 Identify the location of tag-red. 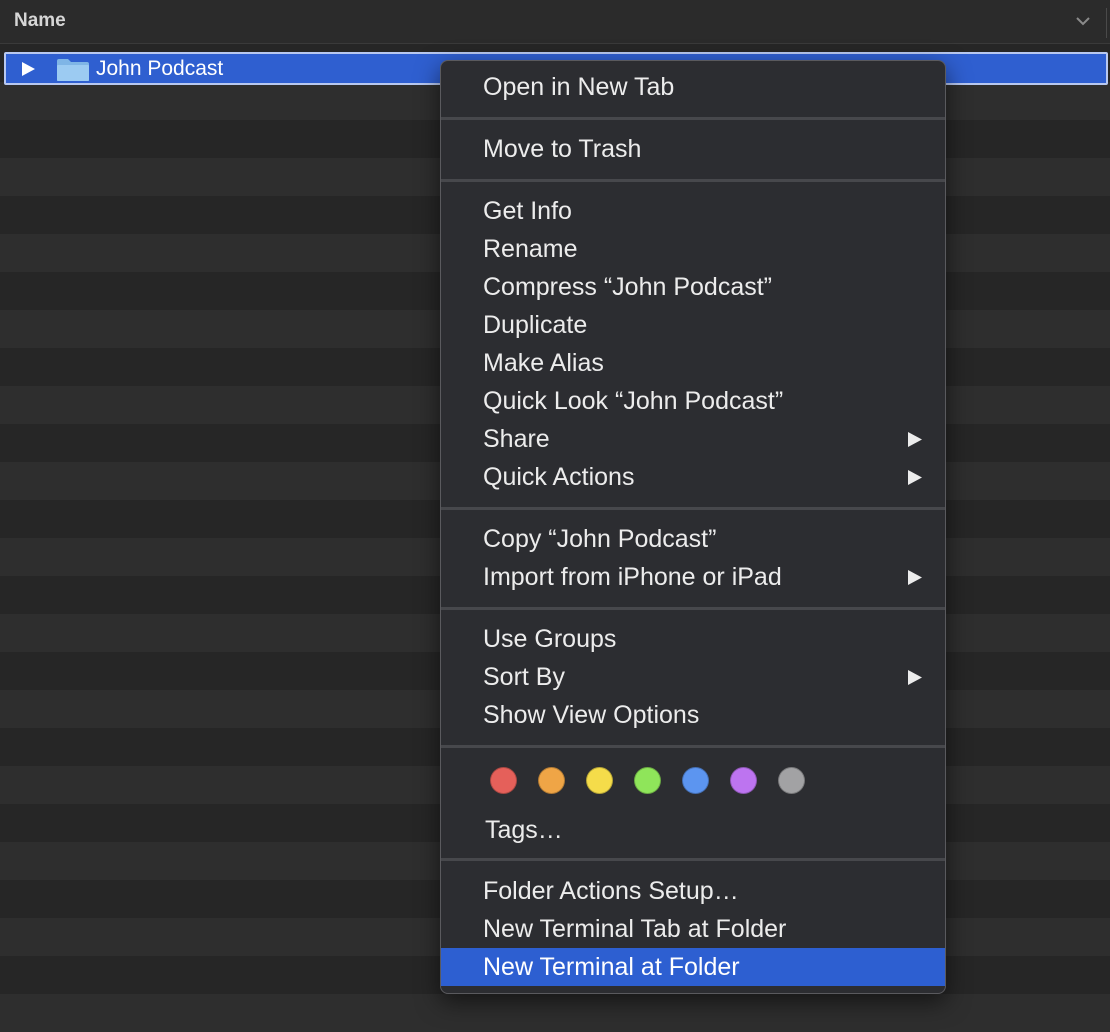
(503, 780).